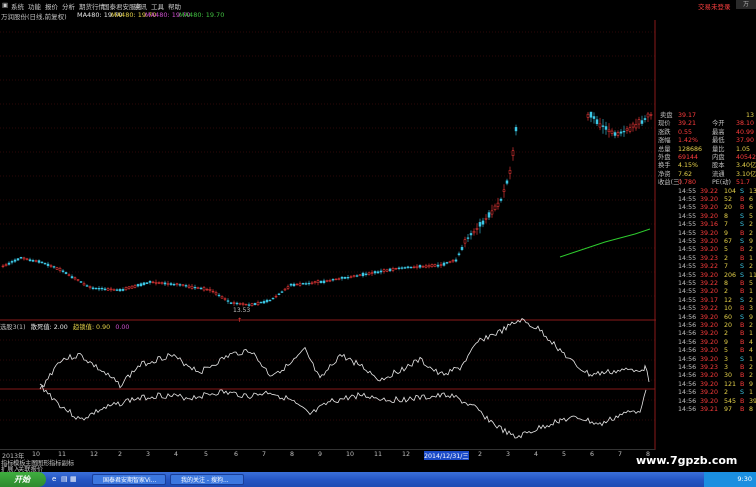  Describe the element at coordinates (23, 479) in the screenshot. I see `start-button: 开始` at that location.